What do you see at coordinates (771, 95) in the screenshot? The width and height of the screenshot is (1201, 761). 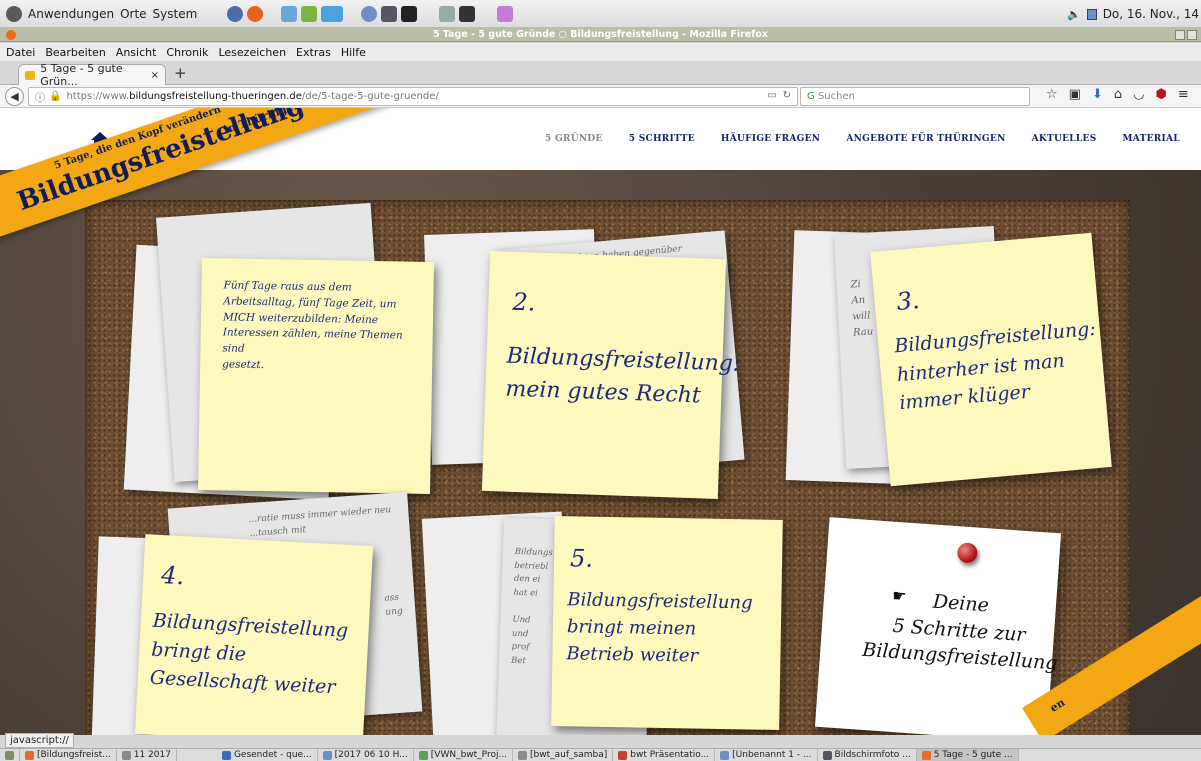 I see `reader-view-icon: ▭` at bounding box center [771, 95].